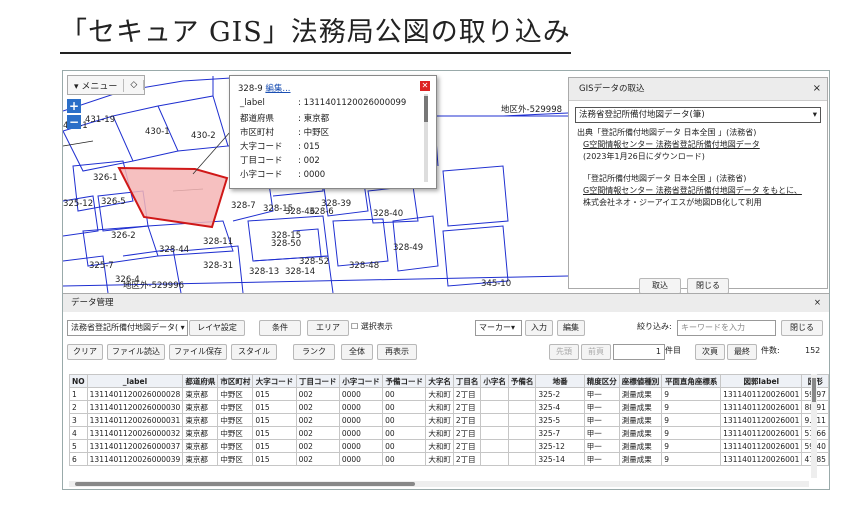  What do you see at coordinates (174, 250) in the screenshot?
I see `parcel-label: 328-44` at bounding box center [174, 250].